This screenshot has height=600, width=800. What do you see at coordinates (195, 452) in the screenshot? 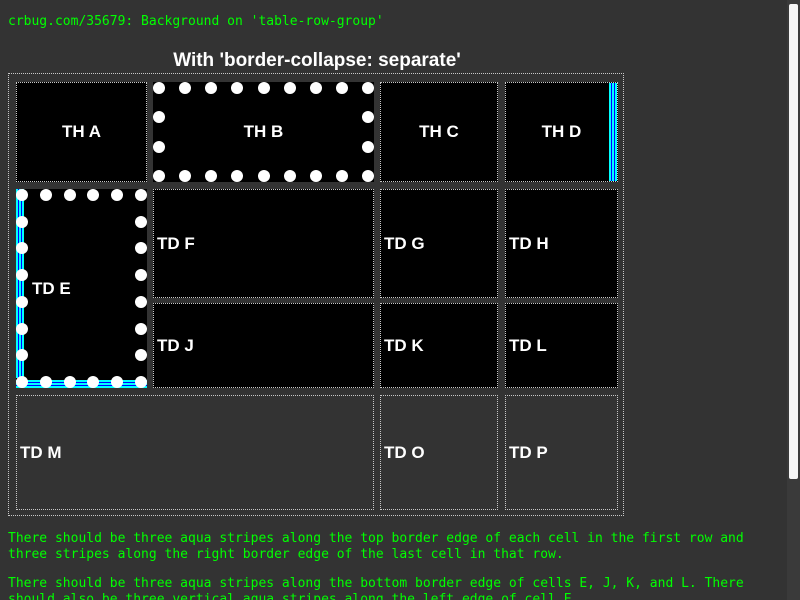
I see `footer-cell-m: TD M` at bounding box center [195, 452].